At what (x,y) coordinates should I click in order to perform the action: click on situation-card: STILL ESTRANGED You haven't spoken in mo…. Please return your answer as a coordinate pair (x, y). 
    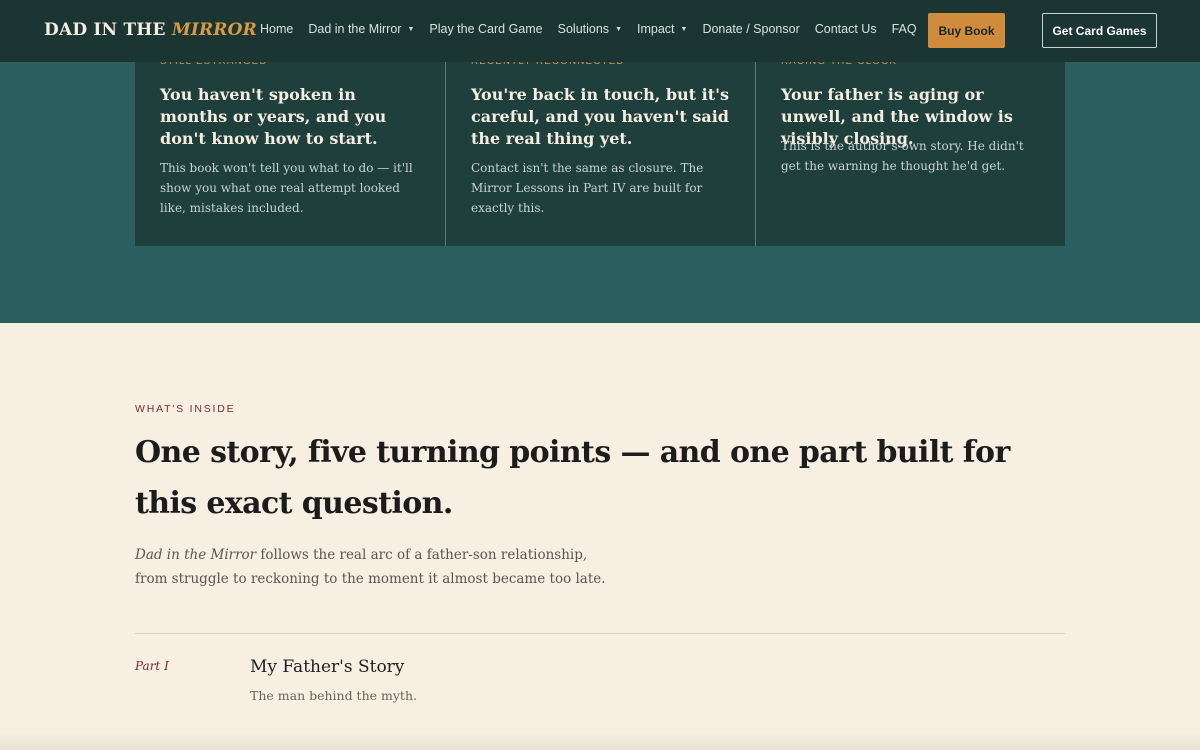
    Looking at the image, I should click on (290, 152).